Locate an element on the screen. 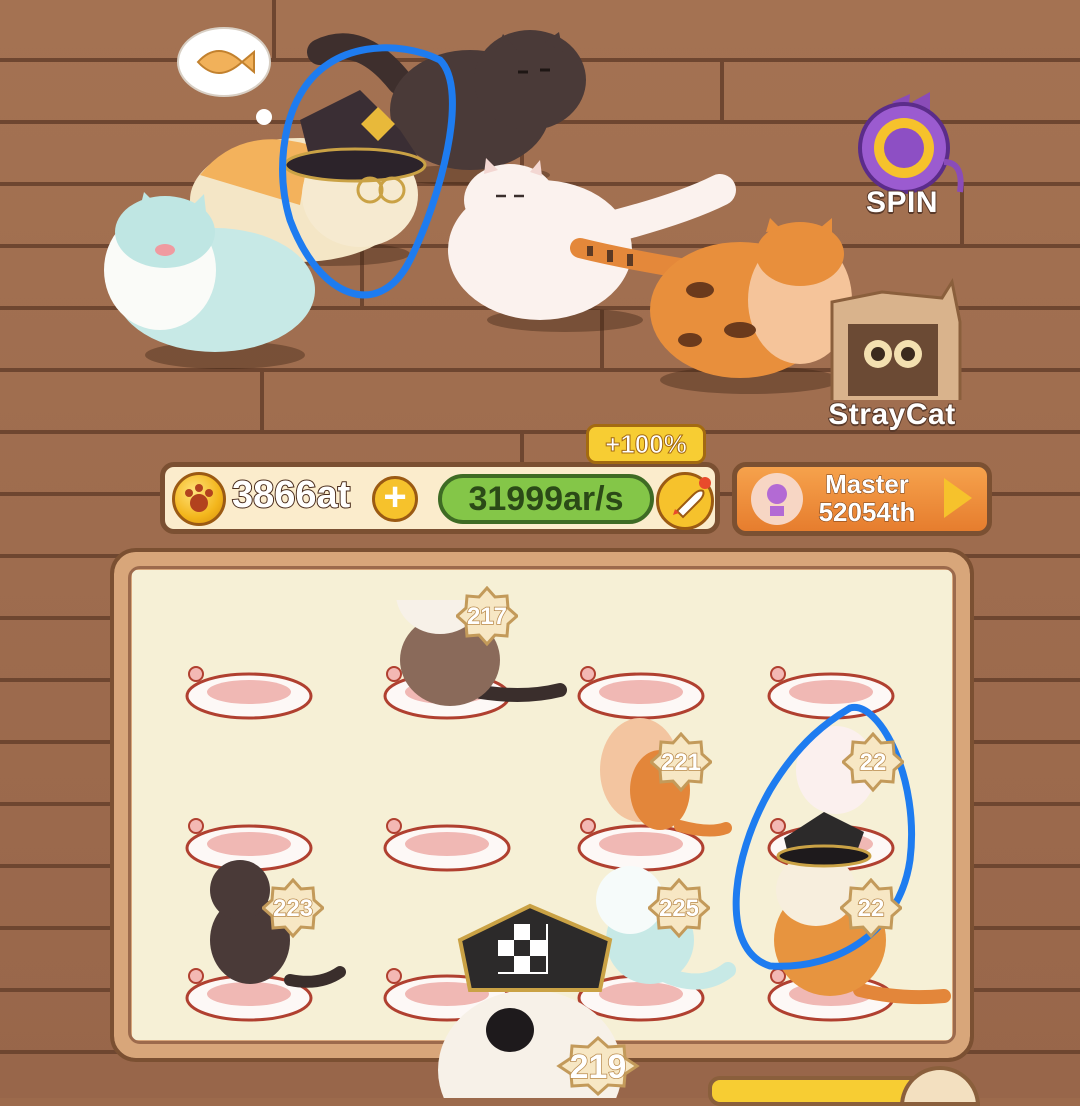 The width and height of the screenshot is (1080, 1106). play-arrow-icon is located at coordinates (958, 498).